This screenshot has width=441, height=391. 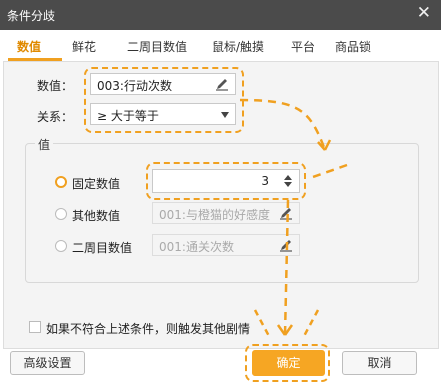 I want to click on tab-value: 数值, so click(x=29, y=46).